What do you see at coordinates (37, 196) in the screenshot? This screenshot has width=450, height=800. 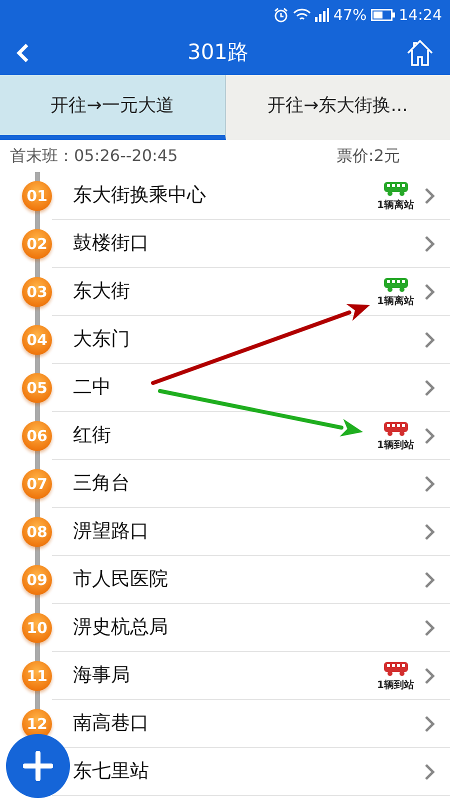 I see `stop-number: 01` at bounding box center [37, 196].